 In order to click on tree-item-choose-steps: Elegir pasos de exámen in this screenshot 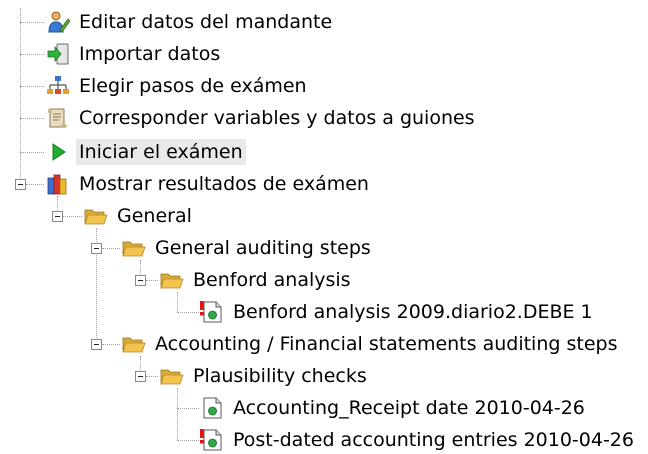, I will do `click(178, 86)`.